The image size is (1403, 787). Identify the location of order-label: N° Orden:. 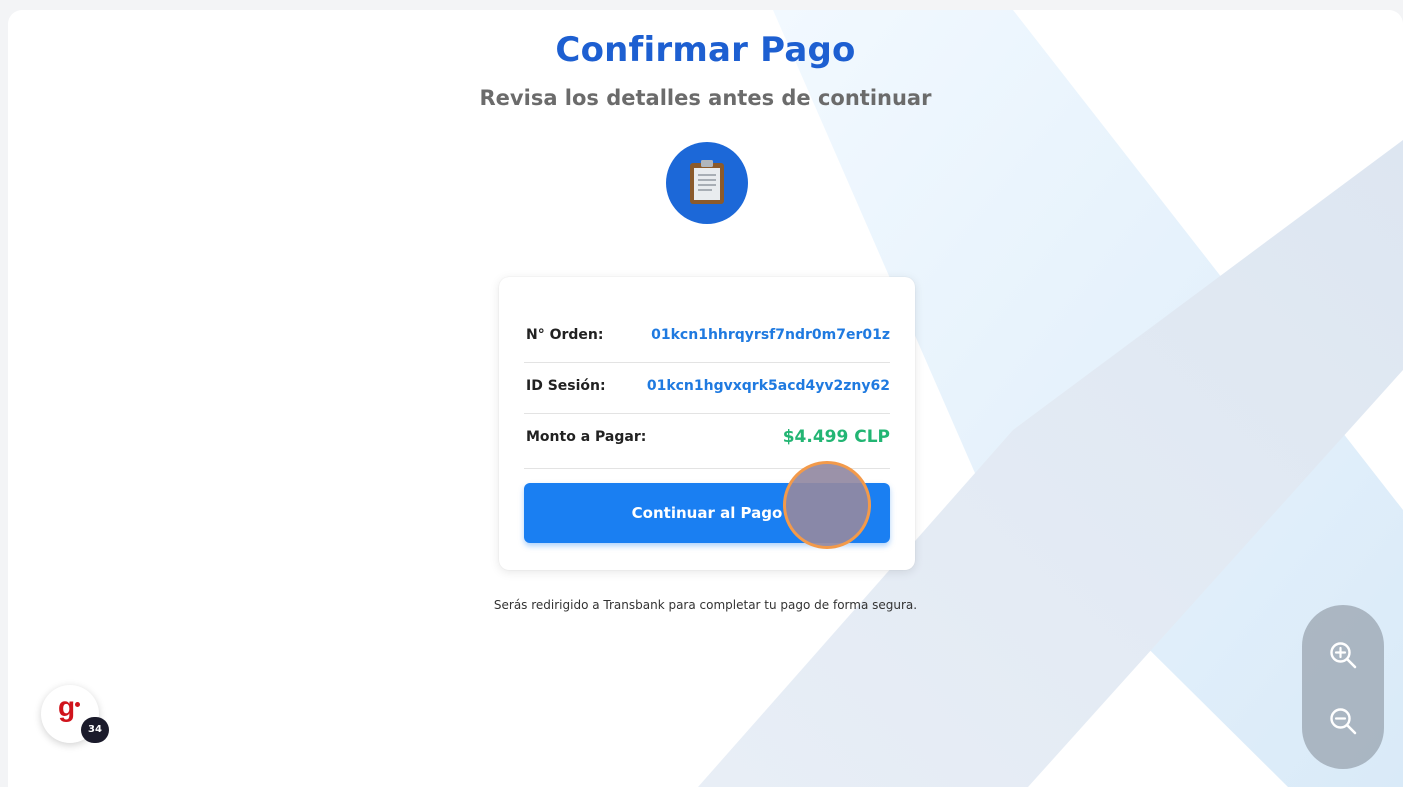
(565, 335).